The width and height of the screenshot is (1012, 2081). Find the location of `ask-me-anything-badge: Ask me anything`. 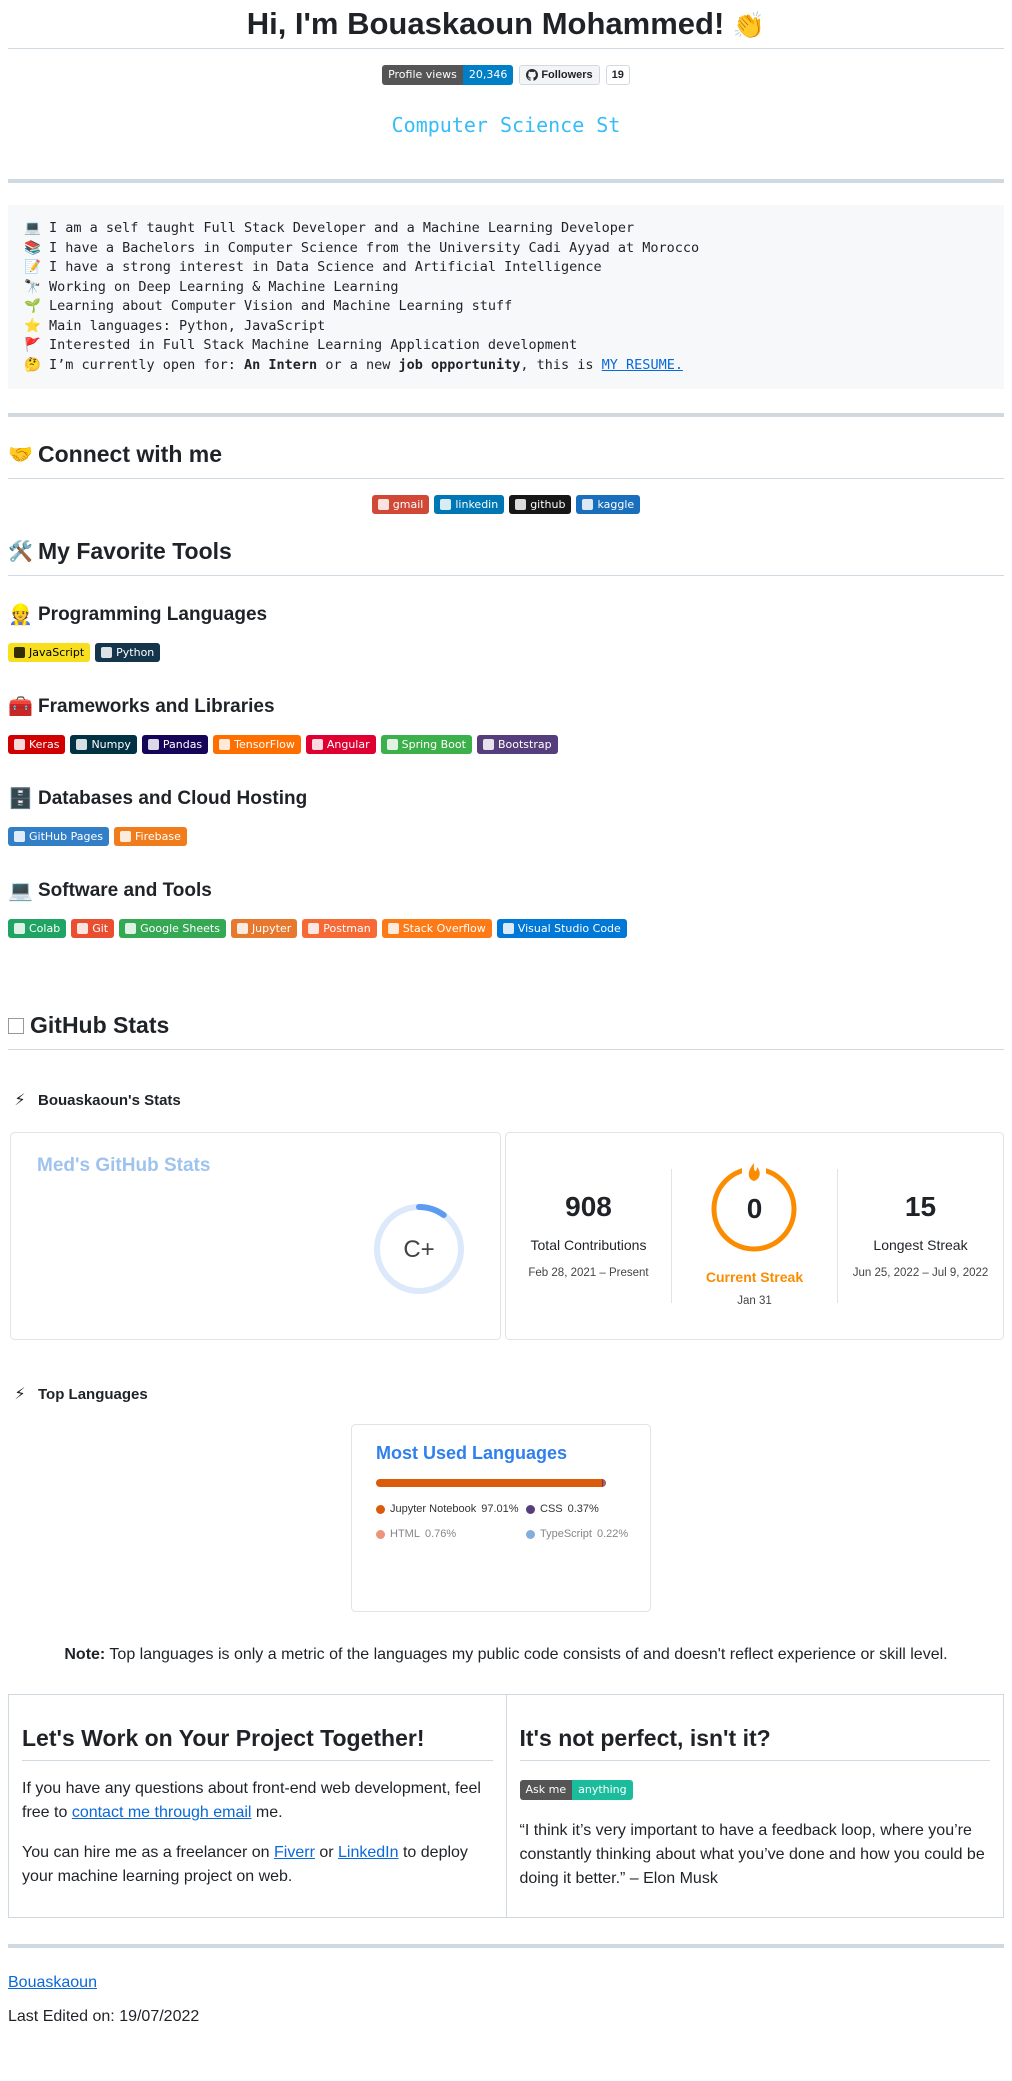

ask-me-anything-badge: Ask me anything is located at coordinates (576, 1790).